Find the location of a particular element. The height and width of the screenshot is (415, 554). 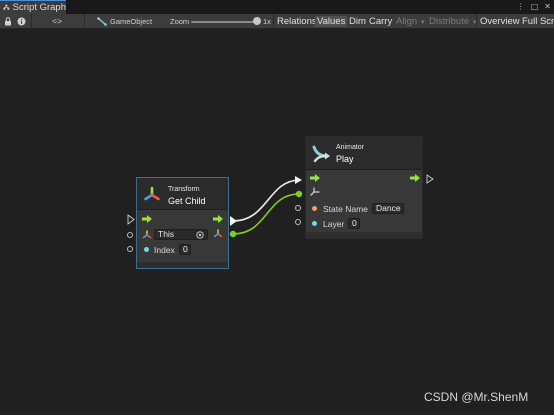

control-flow-wire-arrow is located at coordinates (298, 180).